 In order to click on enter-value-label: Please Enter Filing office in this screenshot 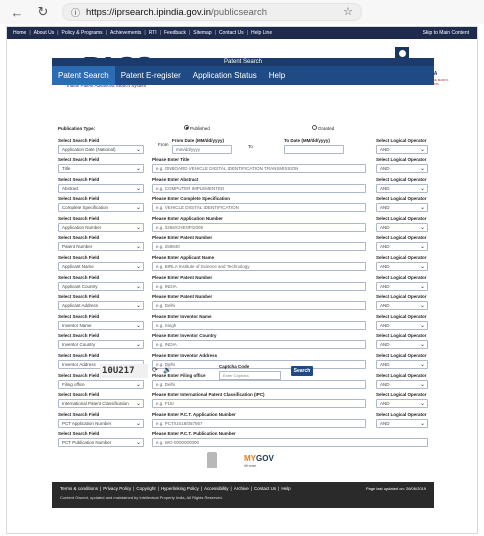, I will do `click(179, 375)`.